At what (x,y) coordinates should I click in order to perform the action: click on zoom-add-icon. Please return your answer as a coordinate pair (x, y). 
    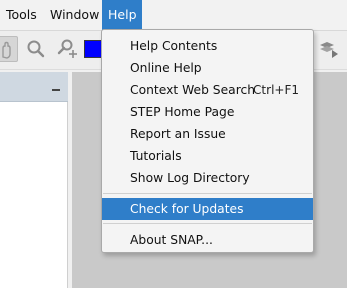
    Looking at the image, I should click on (67, 48).